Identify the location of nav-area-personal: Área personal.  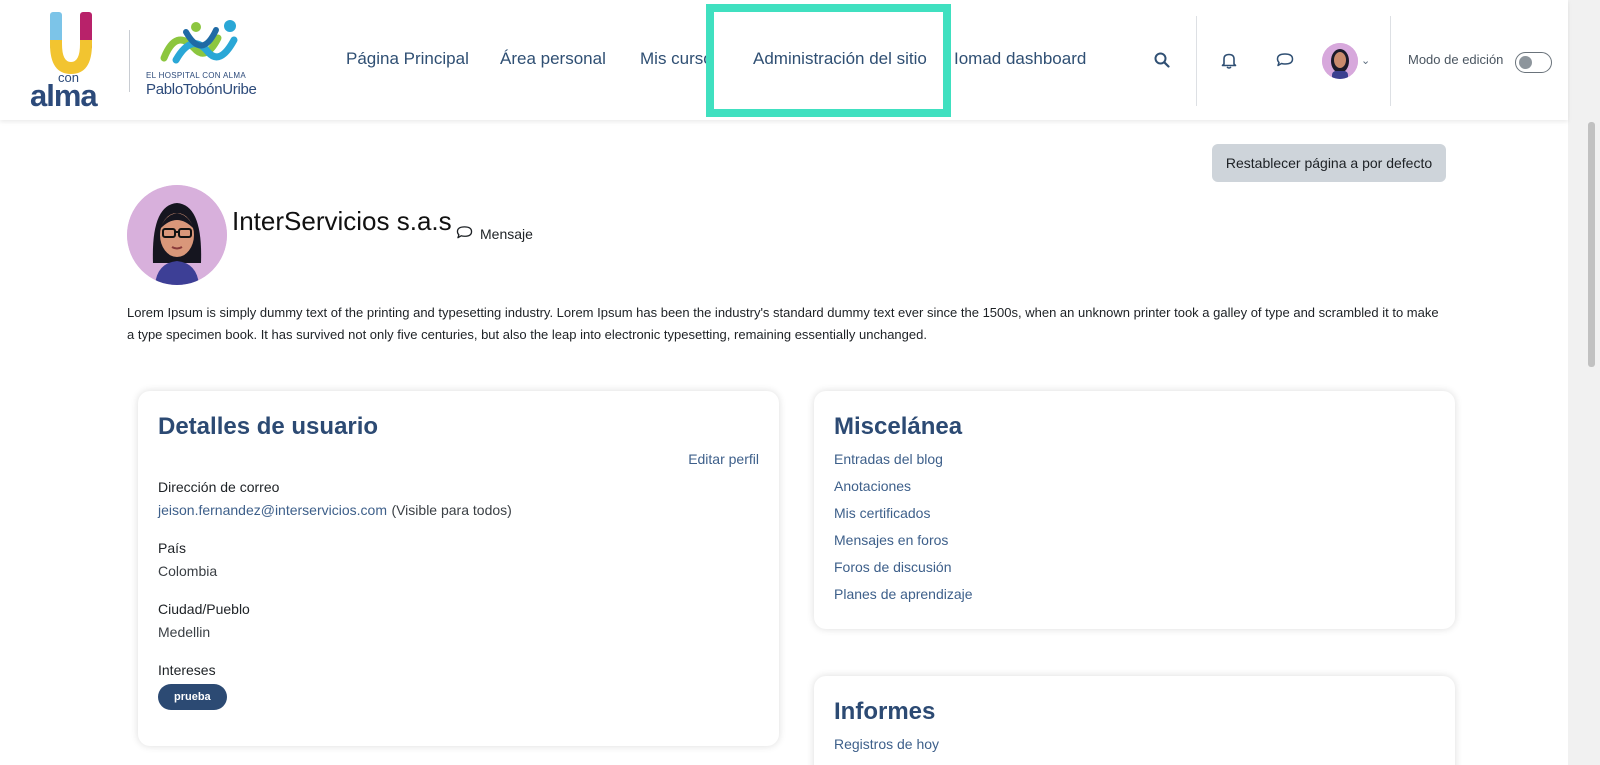
(553, 59).